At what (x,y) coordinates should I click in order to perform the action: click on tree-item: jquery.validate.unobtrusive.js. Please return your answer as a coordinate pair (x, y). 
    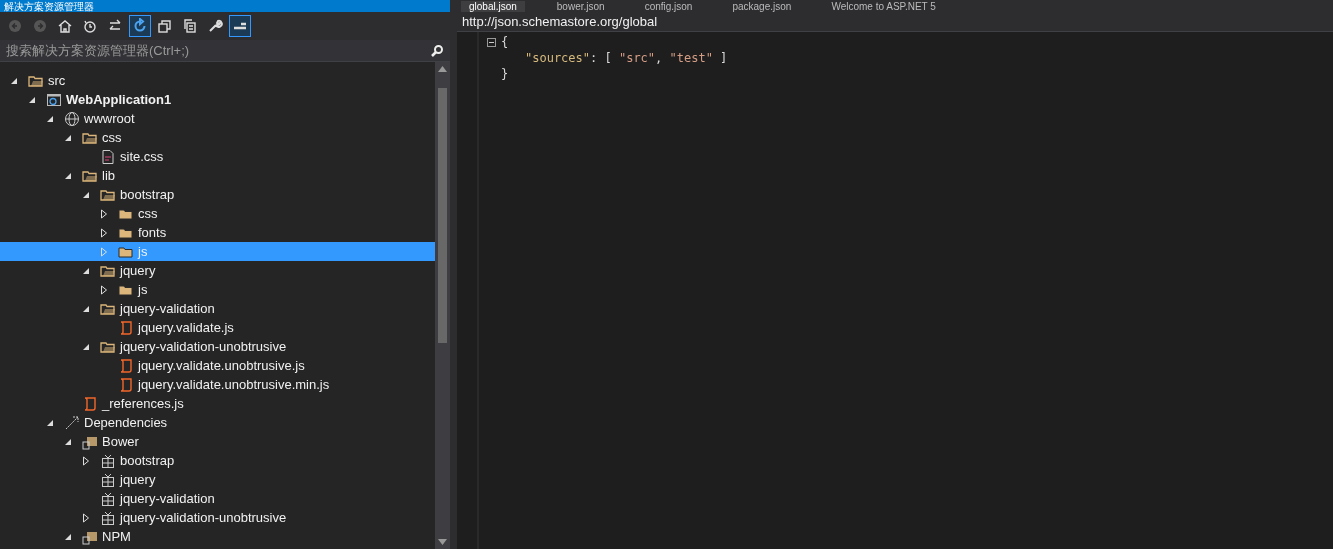
    Looking at the image, I should click on (217, 365).